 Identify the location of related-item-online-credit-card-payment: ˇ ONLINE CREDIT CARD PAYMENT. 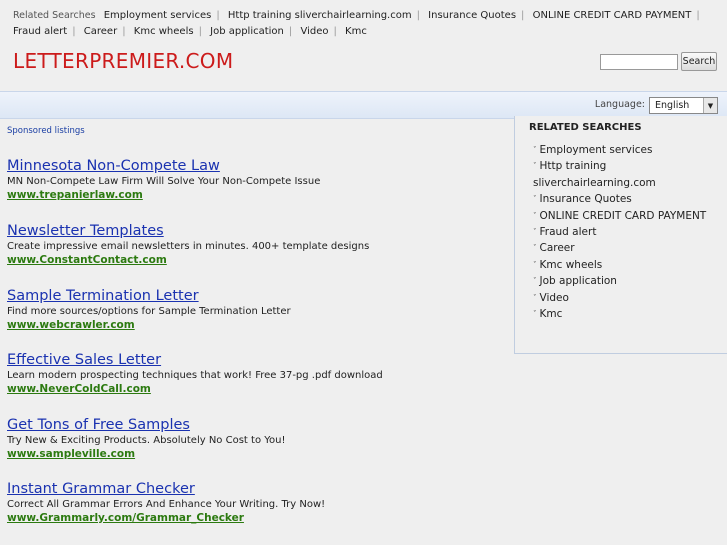
(623, 216).